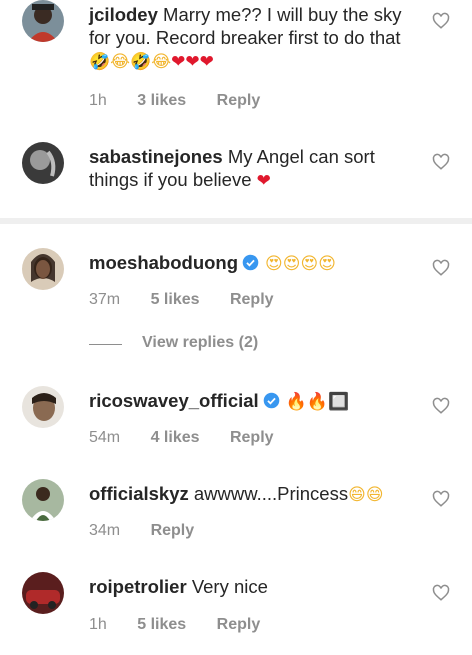  Describe the element at coordinates (175, 437) in the screenshot. I see `likes-count: 4 likes` at that location.